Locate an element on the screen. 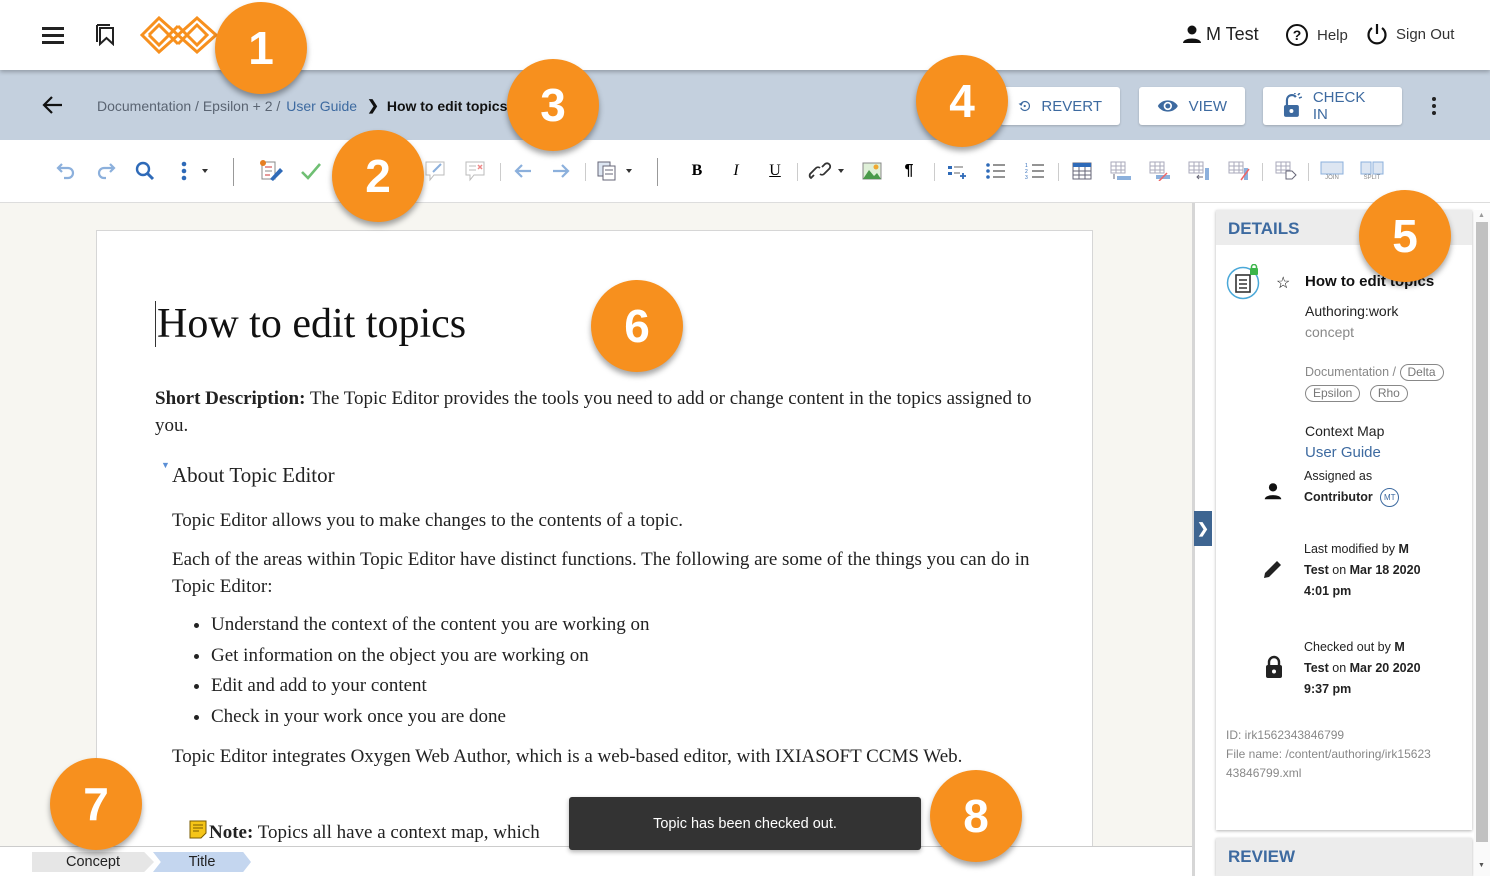 The image size is (1490, 876). note-label: Note: is located at coordinates (231, 832).